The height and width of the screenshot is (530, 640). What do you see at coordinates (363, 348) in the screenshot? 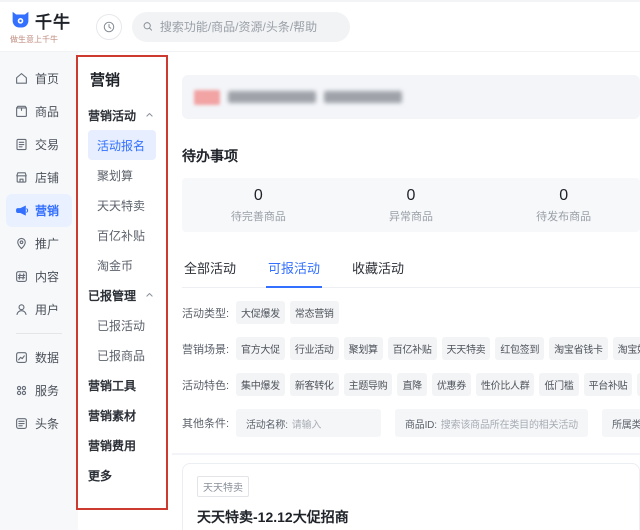
I see `filter-tag: 聚划算` at bounding box center [363, 348].